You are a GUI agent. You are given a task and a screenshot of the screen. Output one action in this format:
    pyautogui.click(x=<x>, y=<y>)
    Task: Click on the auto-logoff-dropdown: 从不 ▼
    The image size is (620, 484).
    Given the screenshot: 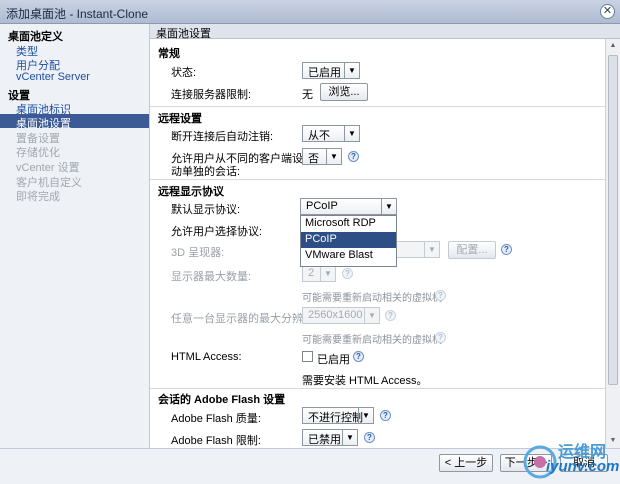 What is the action you would take?
    pyautogui.click(x=331, y=133)
    